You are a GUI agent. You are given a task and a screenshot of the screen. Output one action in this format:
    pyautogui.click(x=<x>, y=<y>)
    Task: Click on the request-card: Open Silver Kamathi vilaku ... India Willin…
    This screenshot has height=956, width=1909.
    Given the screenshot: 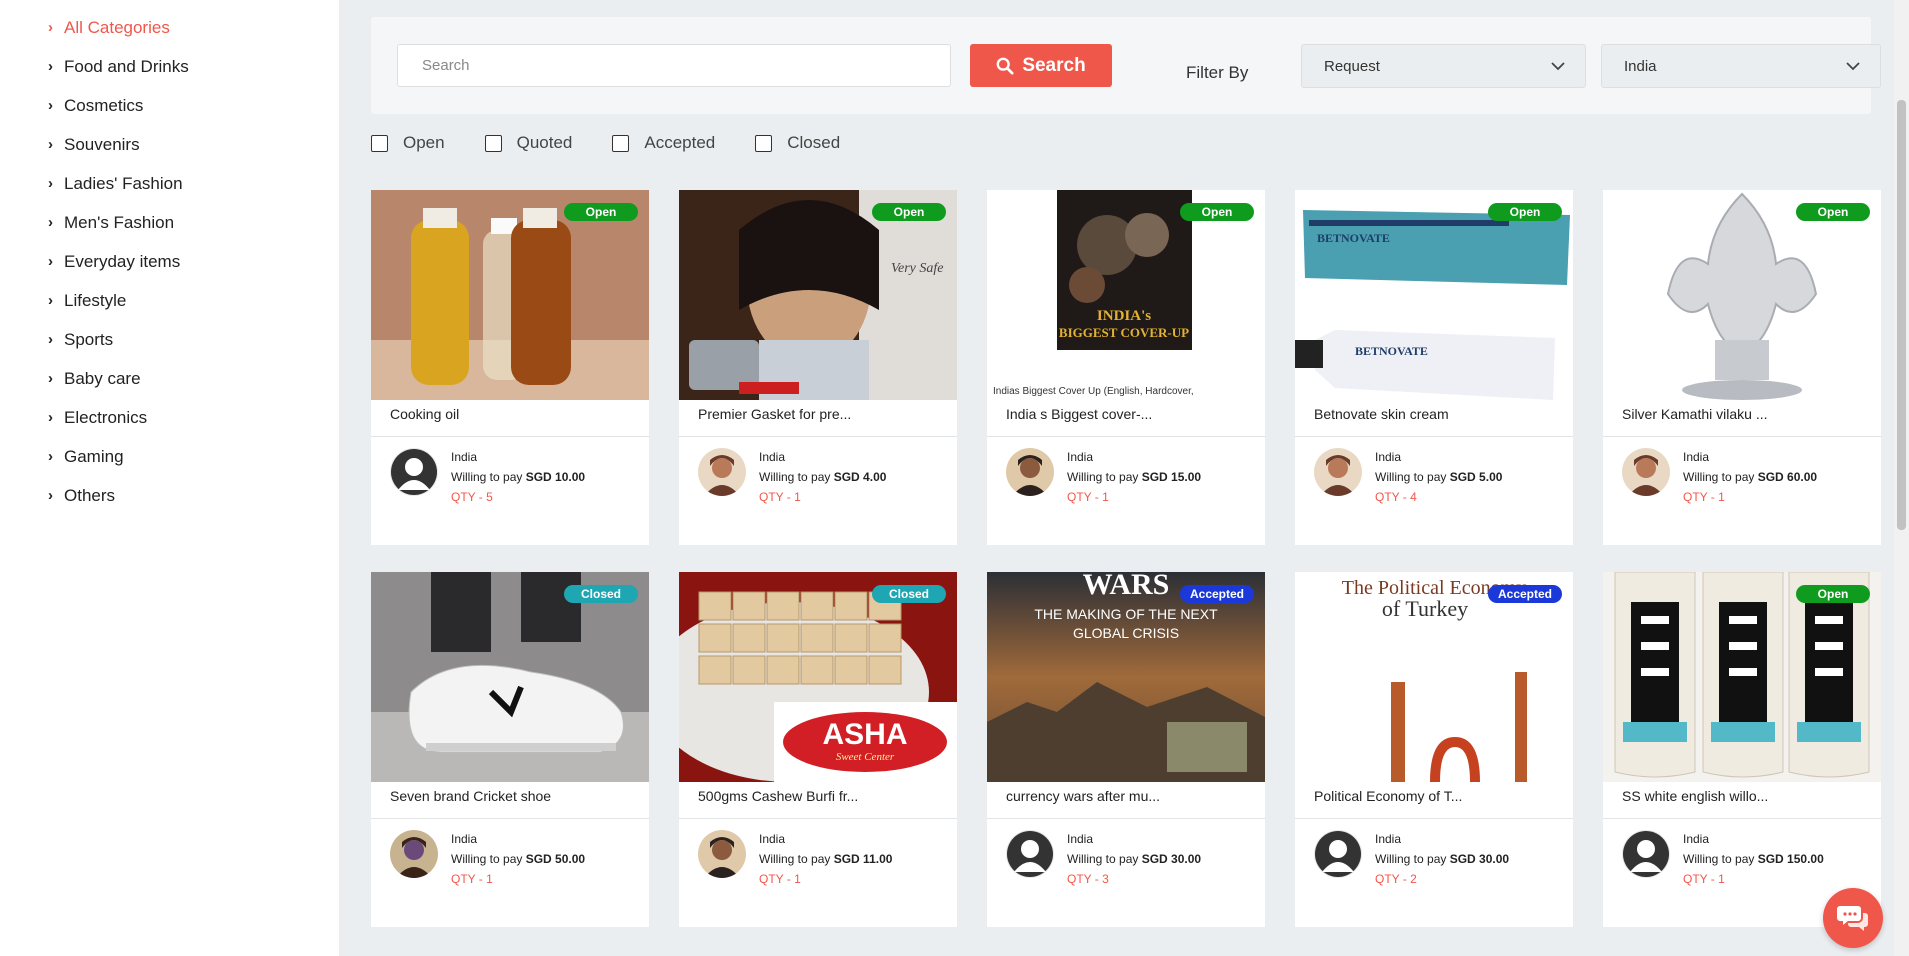 What is the action you would take?
    pyautogui.click(x=1742, y=367)
    